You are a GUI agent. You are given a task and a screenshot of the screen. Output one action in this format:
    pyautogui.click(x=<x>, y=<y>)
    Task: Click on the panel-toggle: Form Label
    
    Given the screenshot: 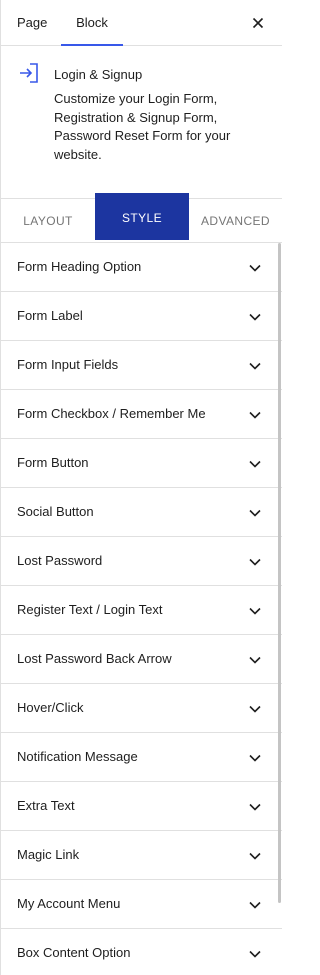 What is the action you would take?
    pyautogui.click(x=141, y=316)
    